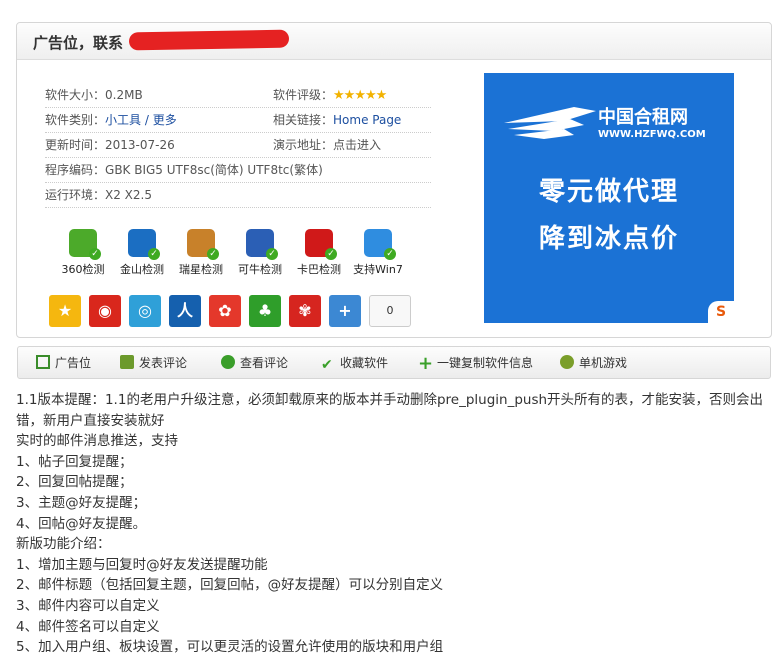 The image size is (772, 665). Describe the element at coordinates (144, 244) in the screenshot. I see `kingsoft-icon: ✓` at that location.